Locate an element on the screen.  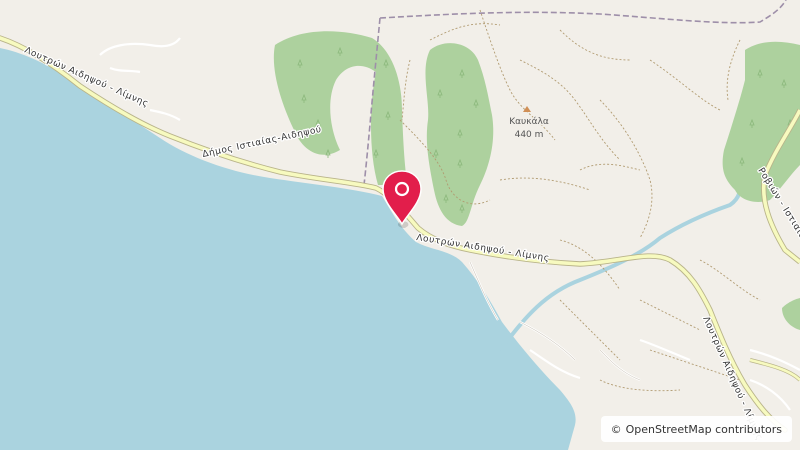
peak-elevation: 440 m is located at coordinates (529, 135).